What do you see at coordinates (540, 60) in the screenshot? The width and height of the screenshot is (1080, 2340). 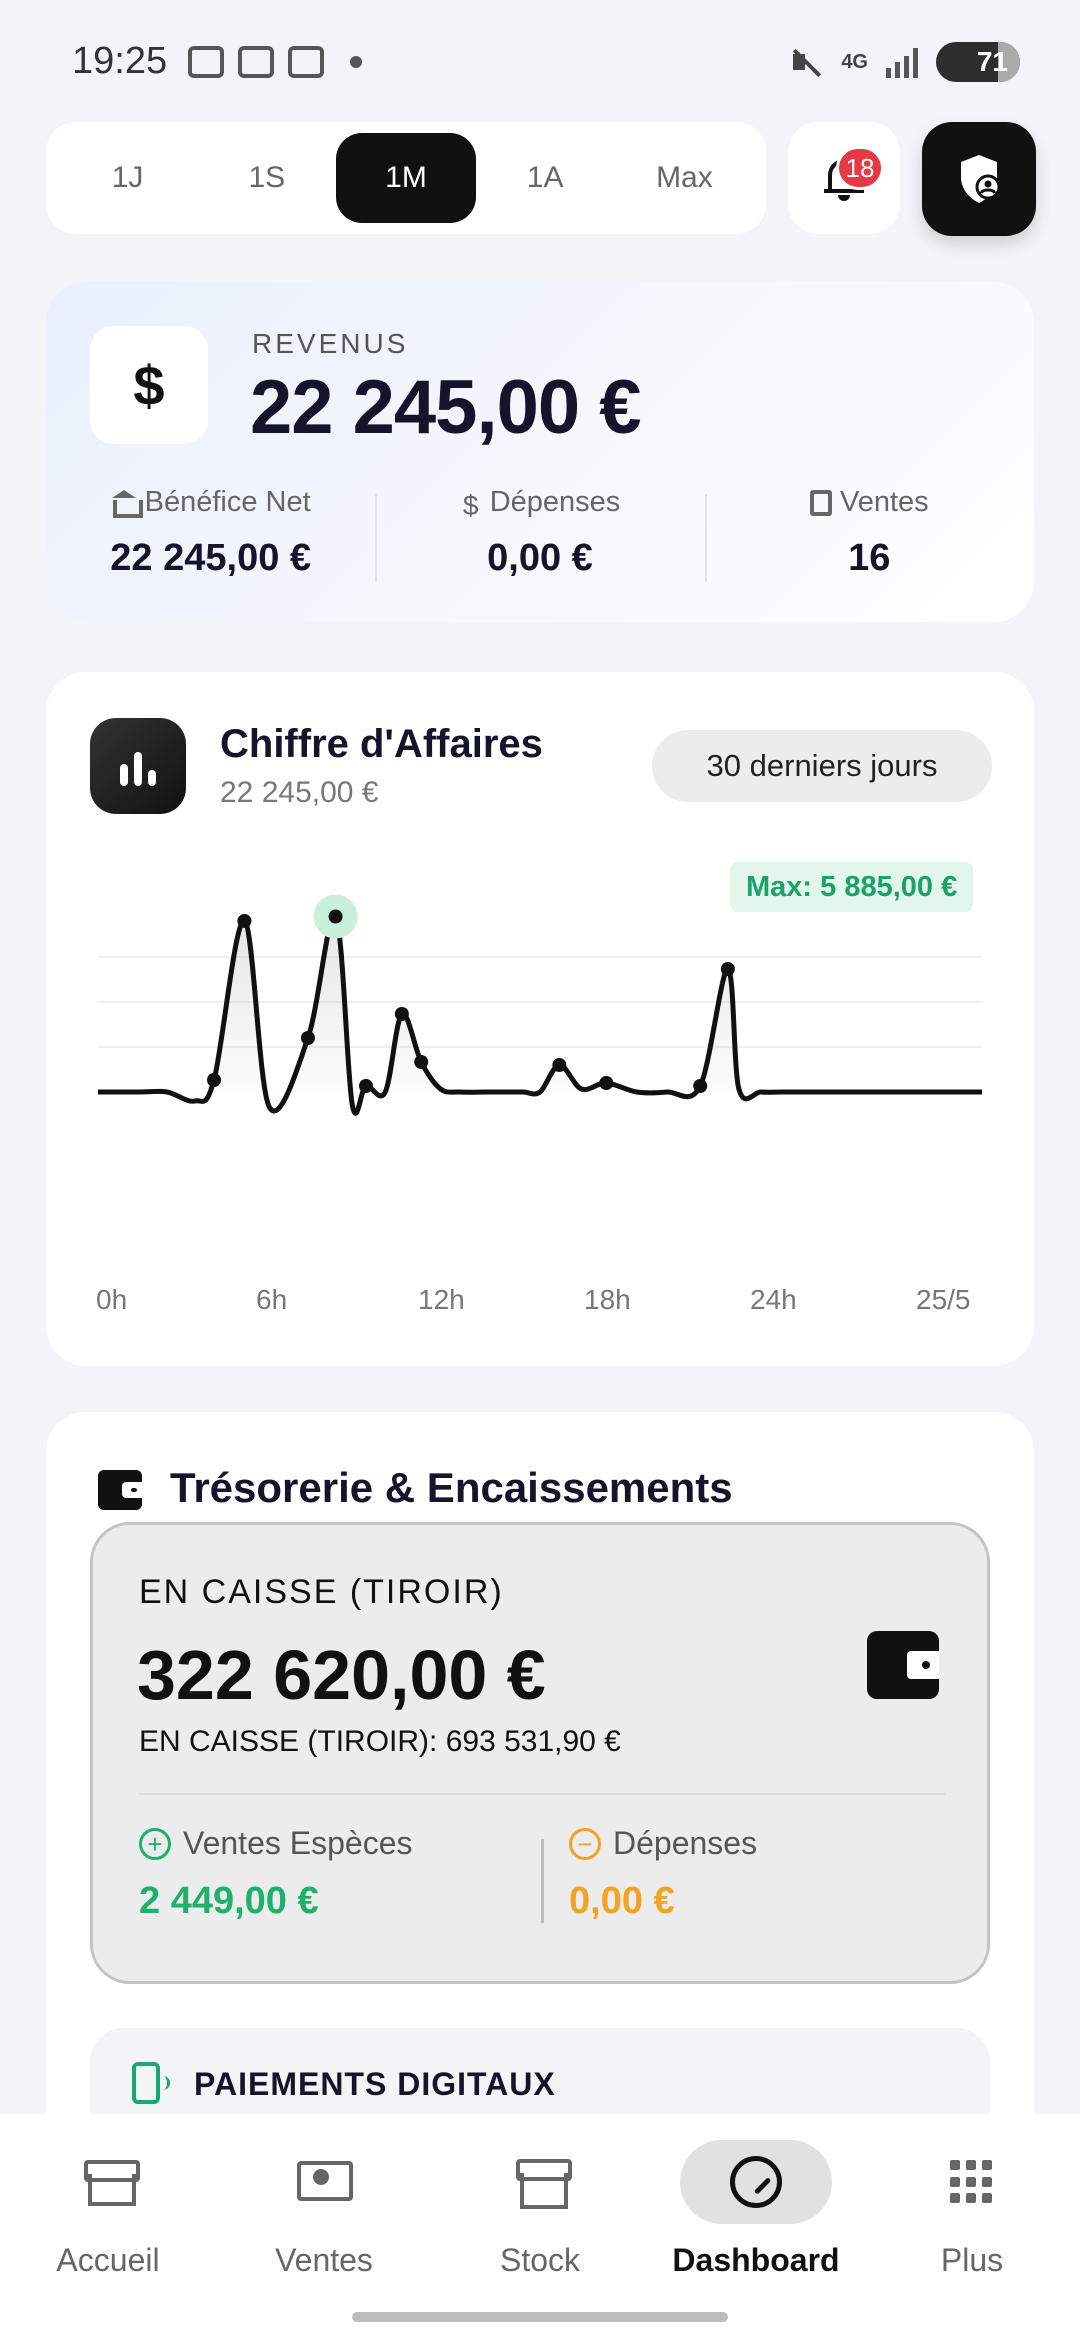 I see `status-bar: 19:25 4G 71` at bounding box center [540, 60].